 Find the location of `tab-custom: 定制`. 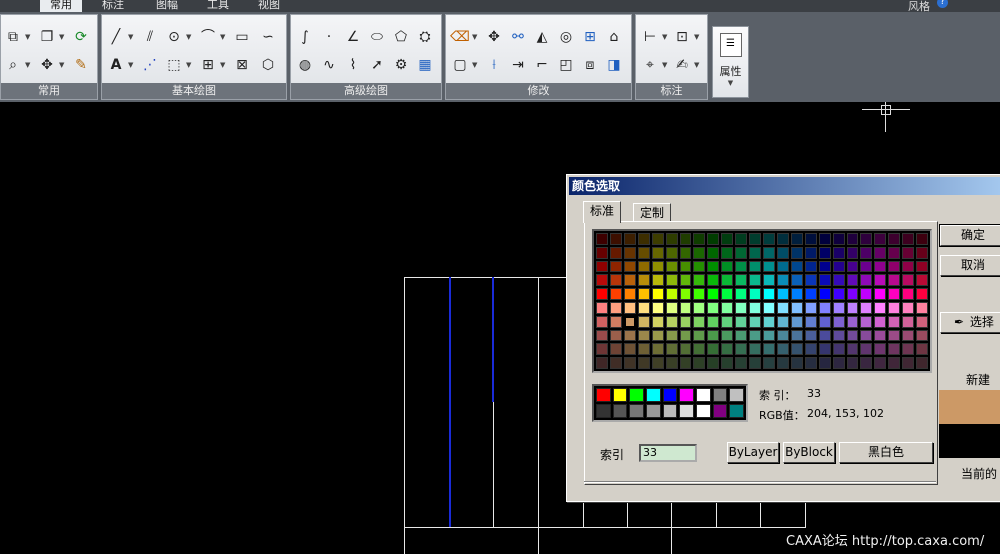

tab-custom: 定制 is located at coordinates (652, 212).